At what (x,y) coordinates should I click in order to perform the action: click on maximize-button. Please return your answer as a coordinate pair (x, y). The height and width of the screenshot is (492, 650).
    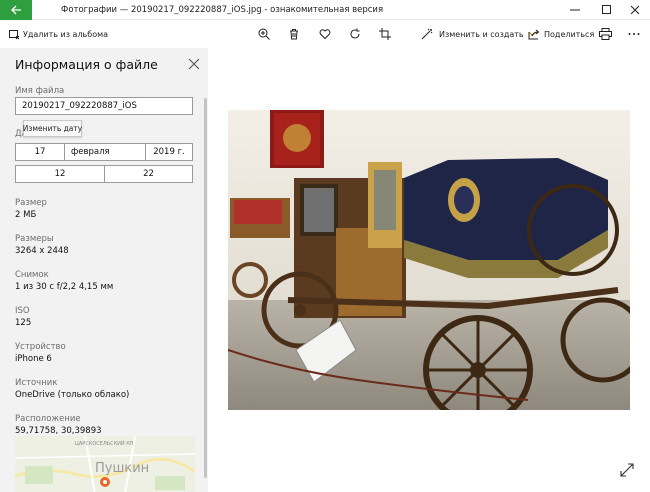
    Looking at the image, I should click on (607, 10).